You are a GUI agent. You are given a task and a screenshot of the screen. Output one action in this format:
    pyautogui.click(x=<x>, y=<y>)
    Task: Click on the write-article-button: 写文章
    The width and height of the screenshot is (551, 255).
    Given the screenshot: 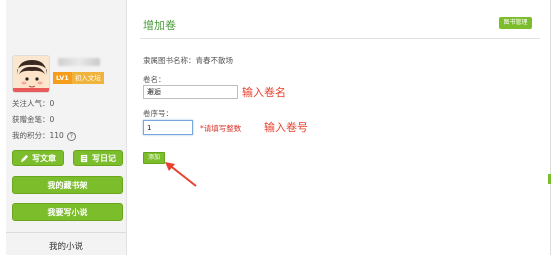 What is the action you would take?
    pyautogui.click(x=38, y=158)
    